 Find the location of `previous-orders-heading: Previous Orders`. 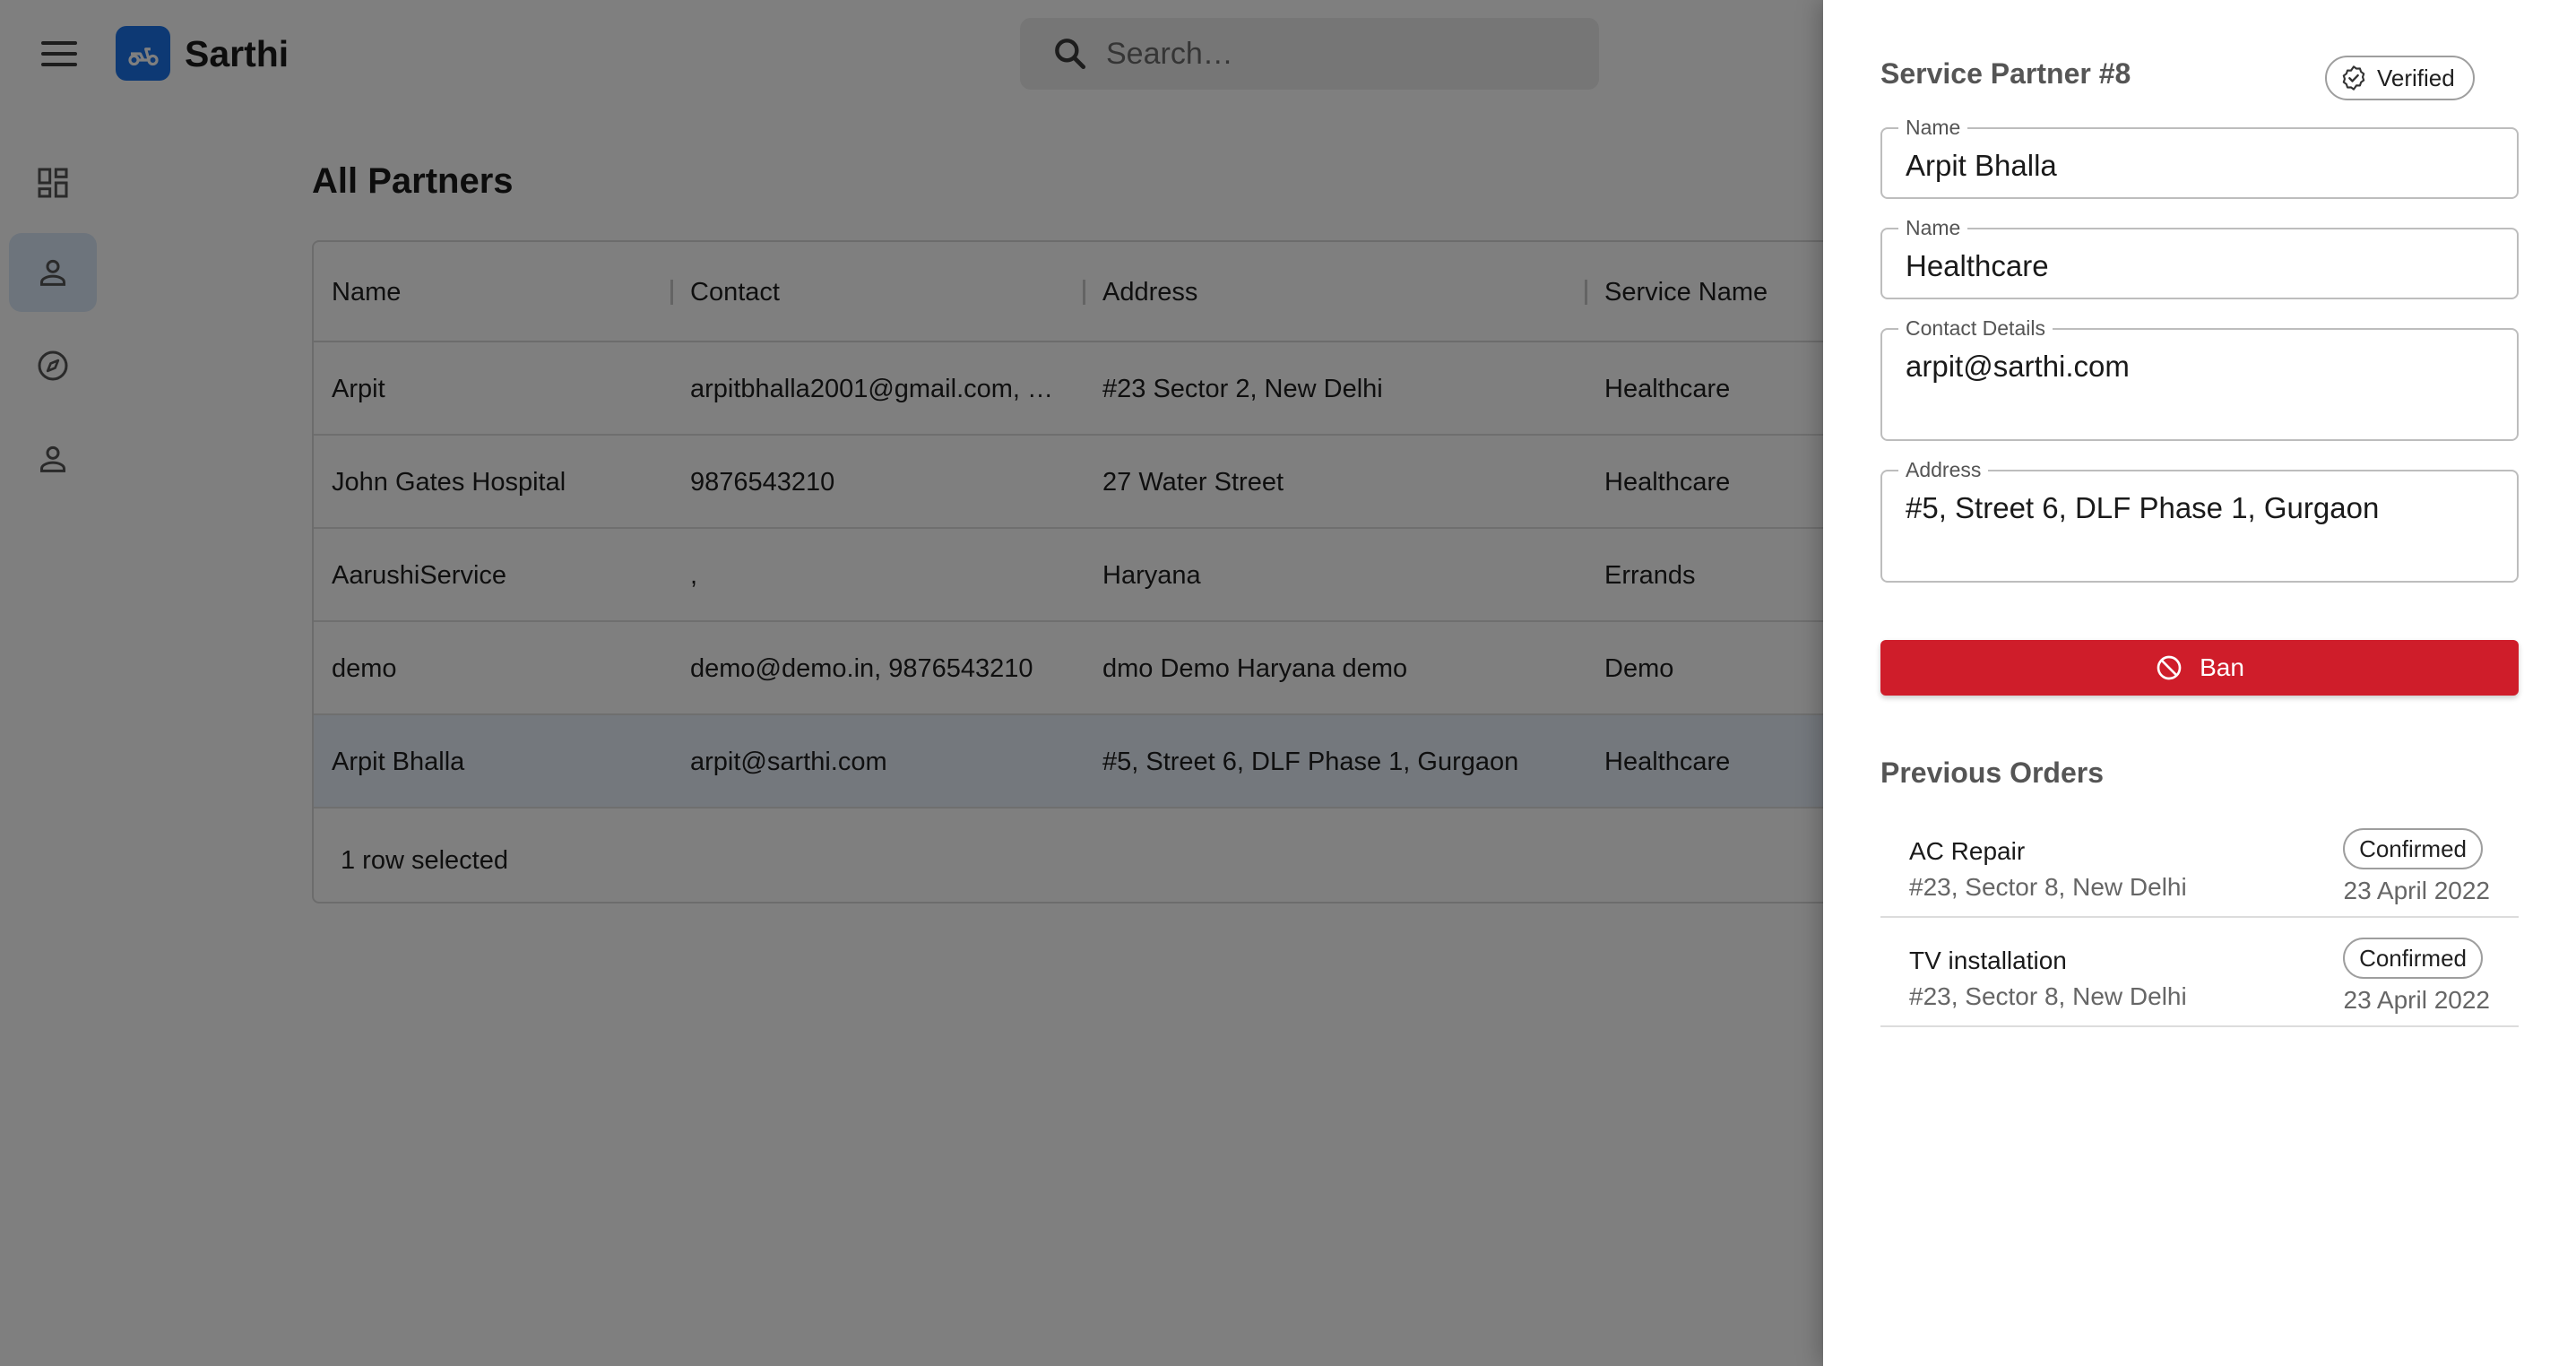

previous-orders-heading: Previous Orders is located at coordinates (1992, 773).